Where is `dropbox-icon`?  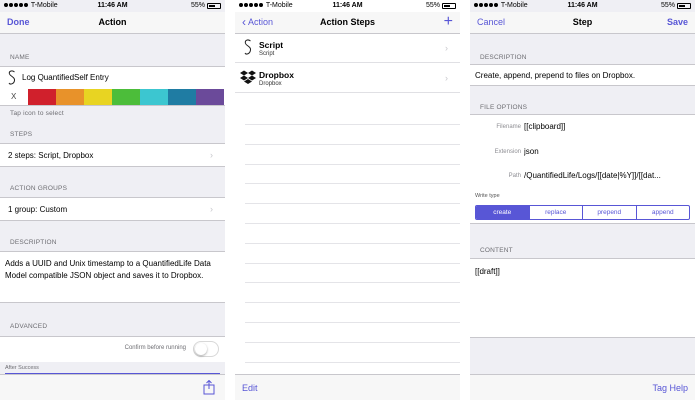 dropbox-icon is located at coordinates (248, 77).